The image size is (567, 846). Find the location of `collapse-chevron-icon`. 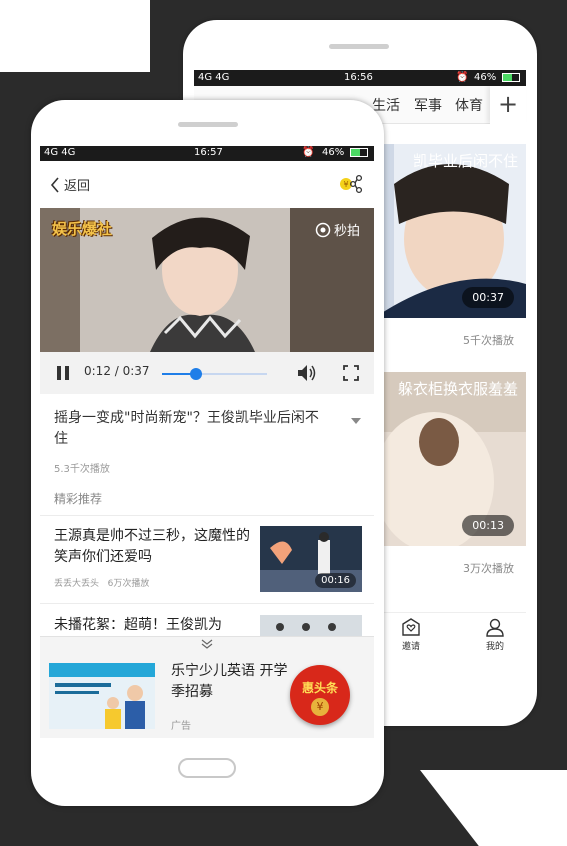

collapse-chevron-icon is located at coordinates (207, 644).